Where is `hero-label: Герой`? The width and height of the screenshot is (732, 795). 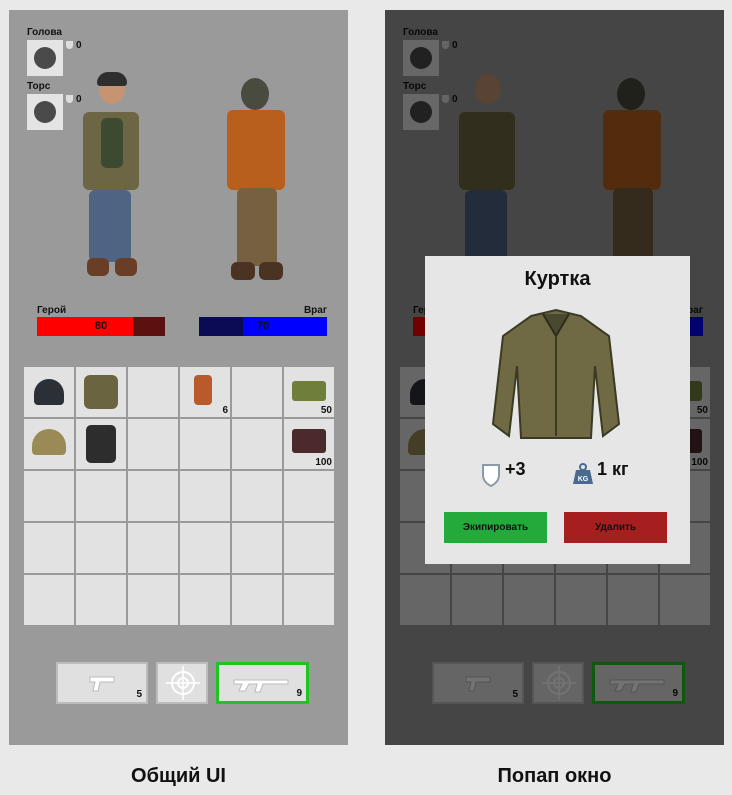 hero-label: Герой is located at coordinates (52, 310).